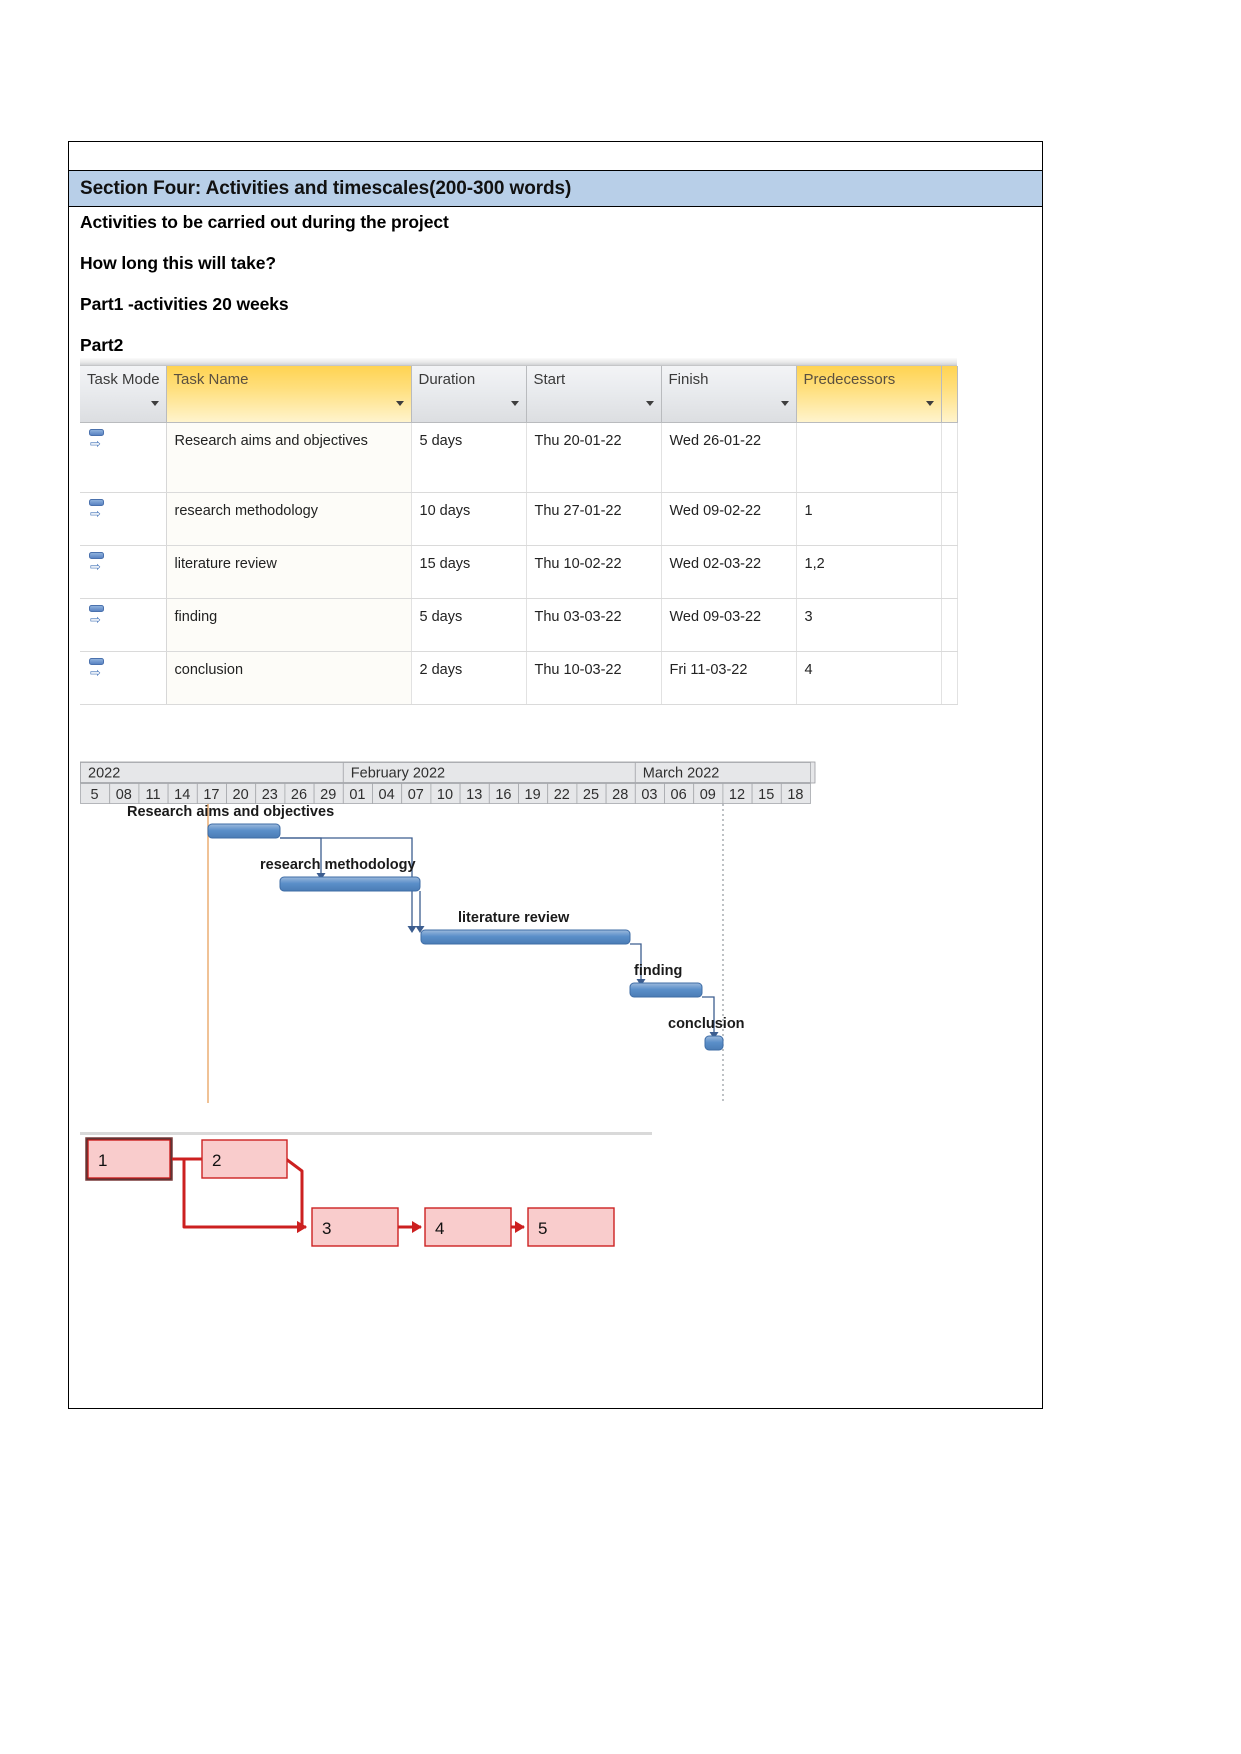 This screenshot has width=1241, height=1754. Describe the element at coordinates (594, 457) in the screenshot. I see `start-cell: Thu 20-01-22` at that location.